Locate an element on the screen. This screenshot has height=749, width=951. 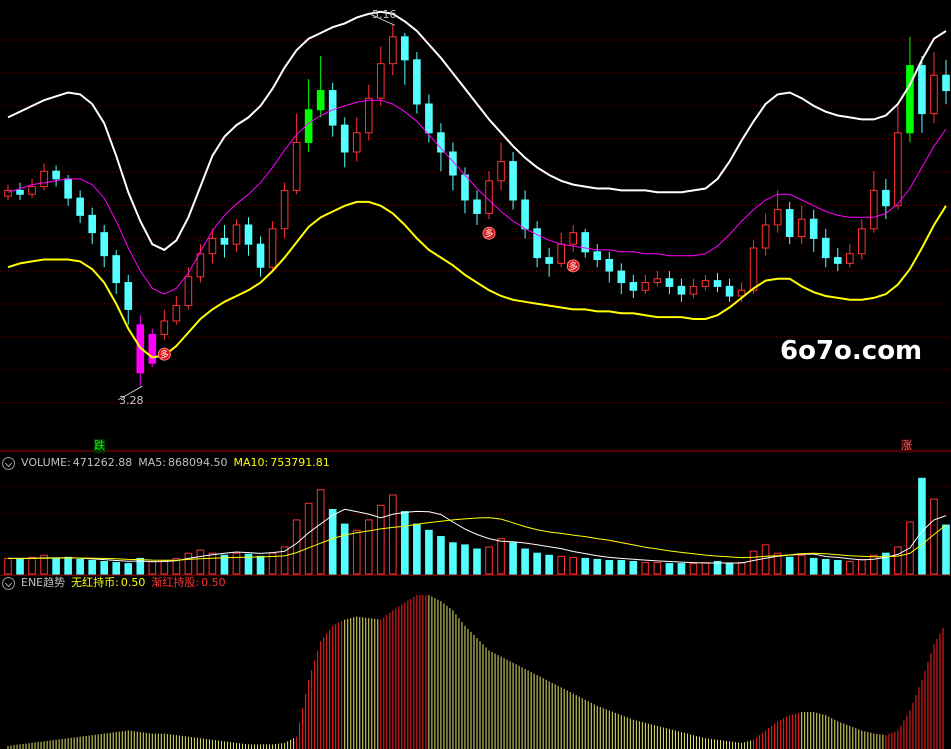
signal-text: 多 is located at coordinates (489, 234).